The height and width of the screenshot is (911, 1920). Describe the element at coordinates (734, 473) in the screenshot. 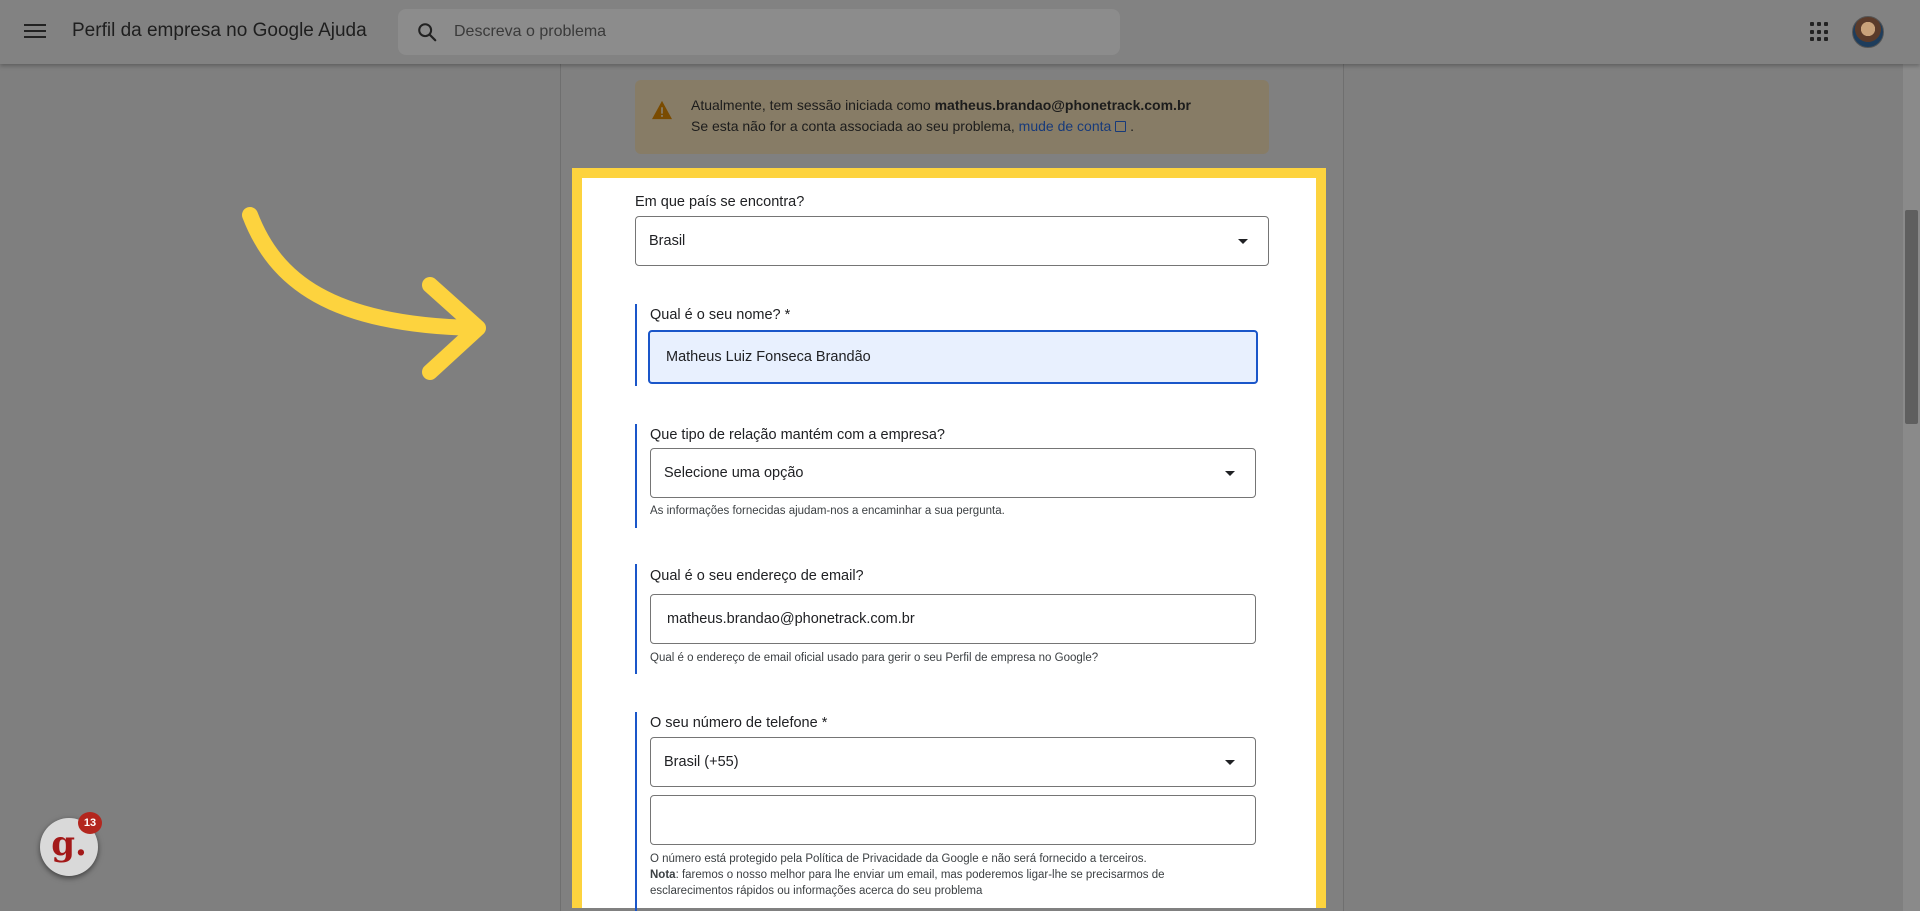

I see `relationship-value: Selecione uma opção` at that location.